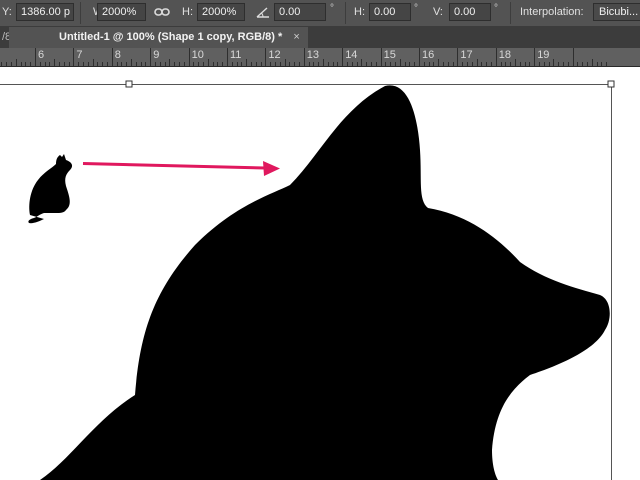  I want to click on horizontal-ruler: 6 7 8 9 10 11 12 13 14 15 16 17 18 19, so click(320, 57).